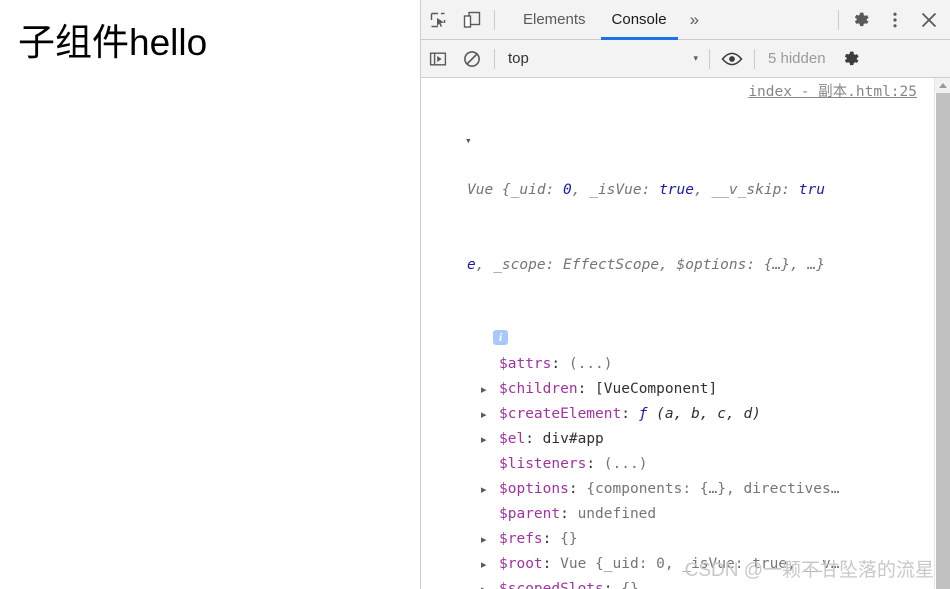 Image resolution: width=950 pixels, height=589 pixels. I want to click on preview-line2-rest: , _scope: EffectScope, $options: {…}, …}, so click(650, 265).